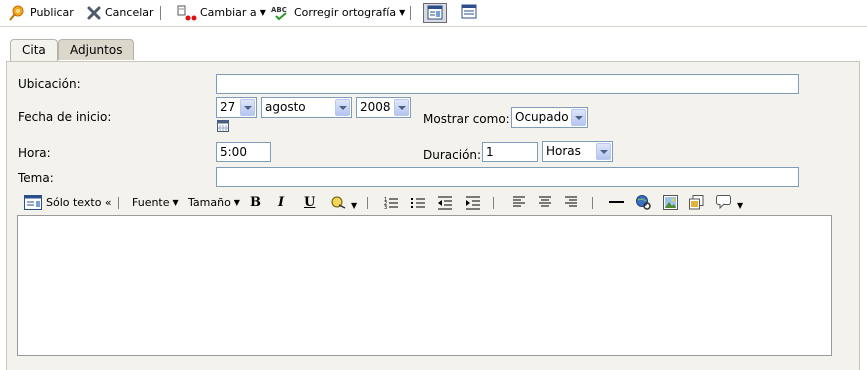 This screenshot has height=370, width=867. I want to click on increase-indent-icon, so click(473, 203).